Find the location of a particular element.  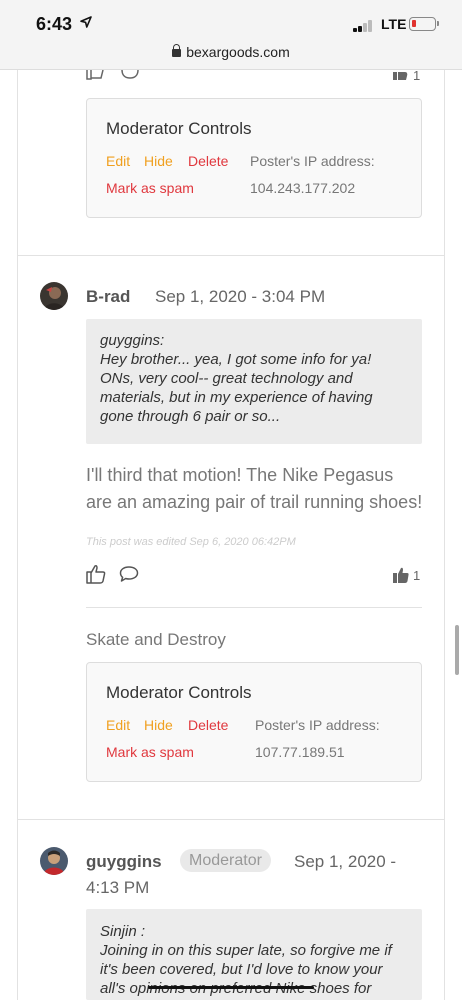

quote-line: ONs, very cool-- great technology and is located at coordinates (226, 378).